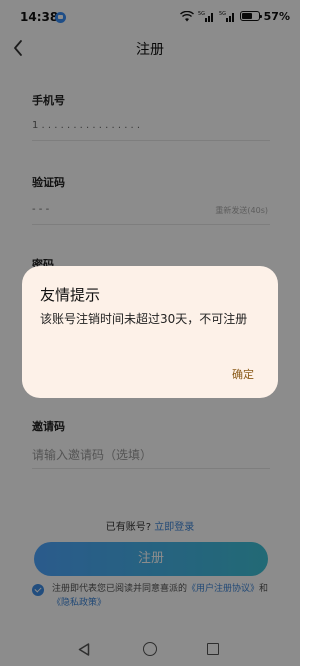 The height and width of the screenshot is (666, 320). I want to click on dialog-message: 该账号注销时间未超过30天，不可注册, so click(144, 319).